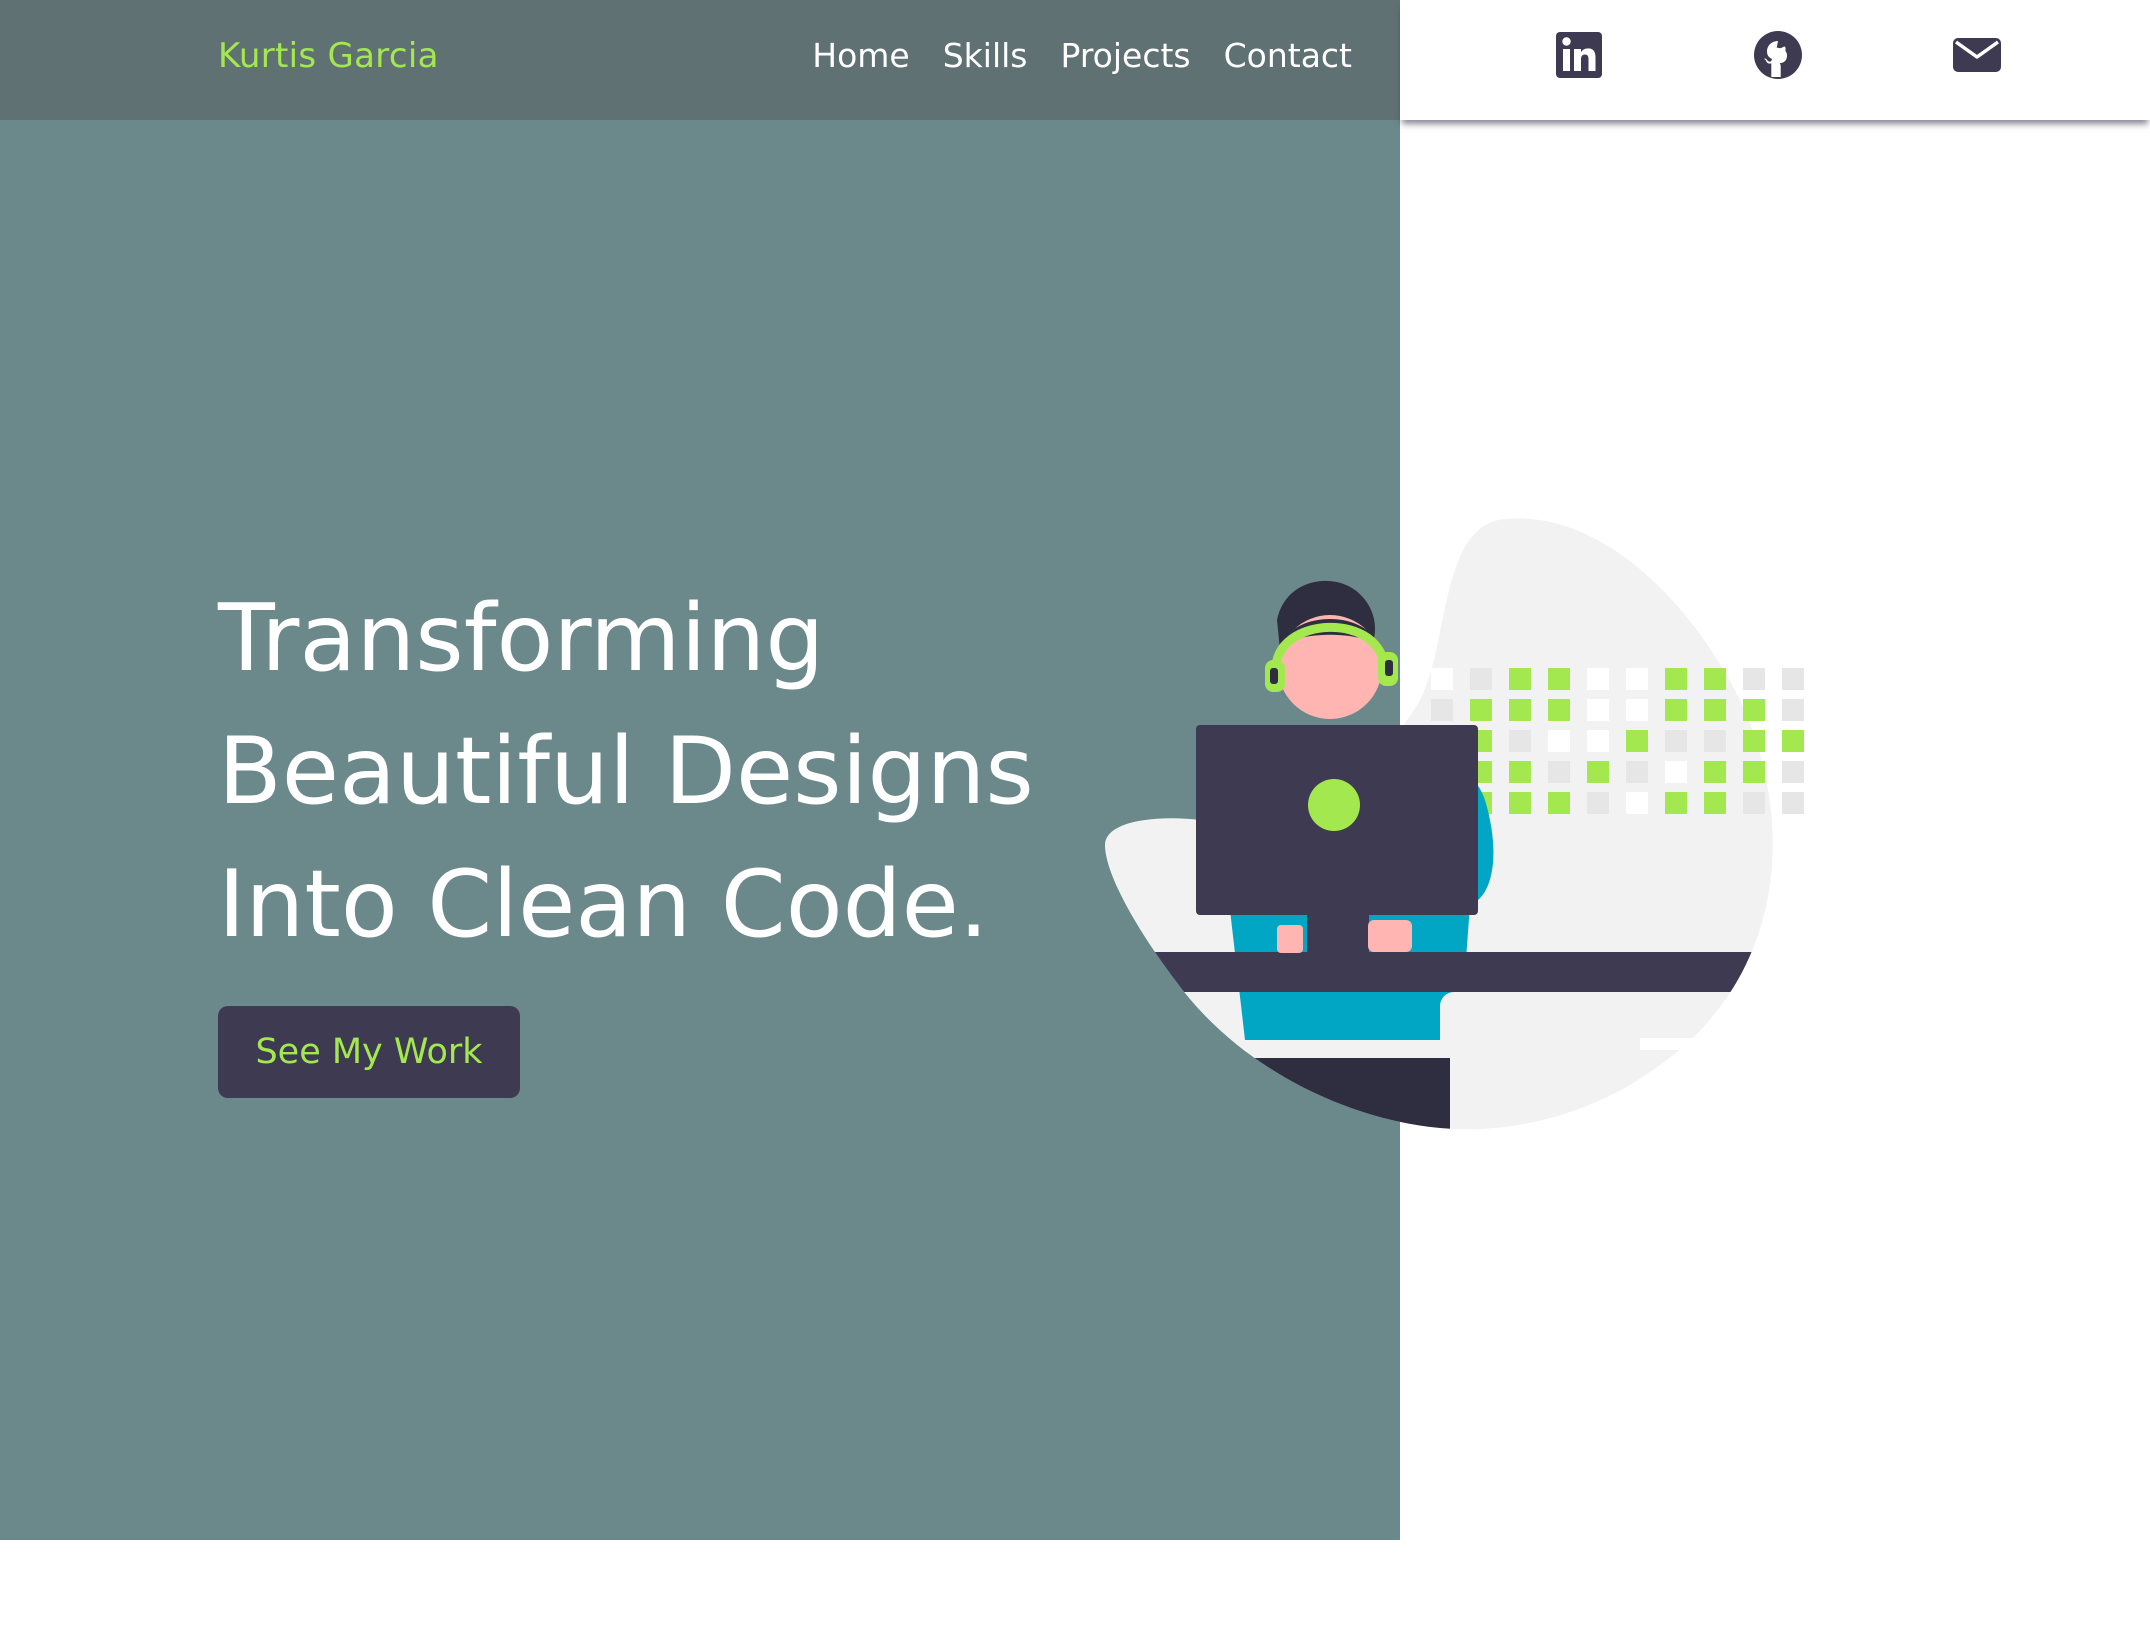 This screenshot has height=1628, width=2150. What do you see at coordinates (1329, 649) in the screenshot?
I see `person-head` at bounding box center [1329, 649].